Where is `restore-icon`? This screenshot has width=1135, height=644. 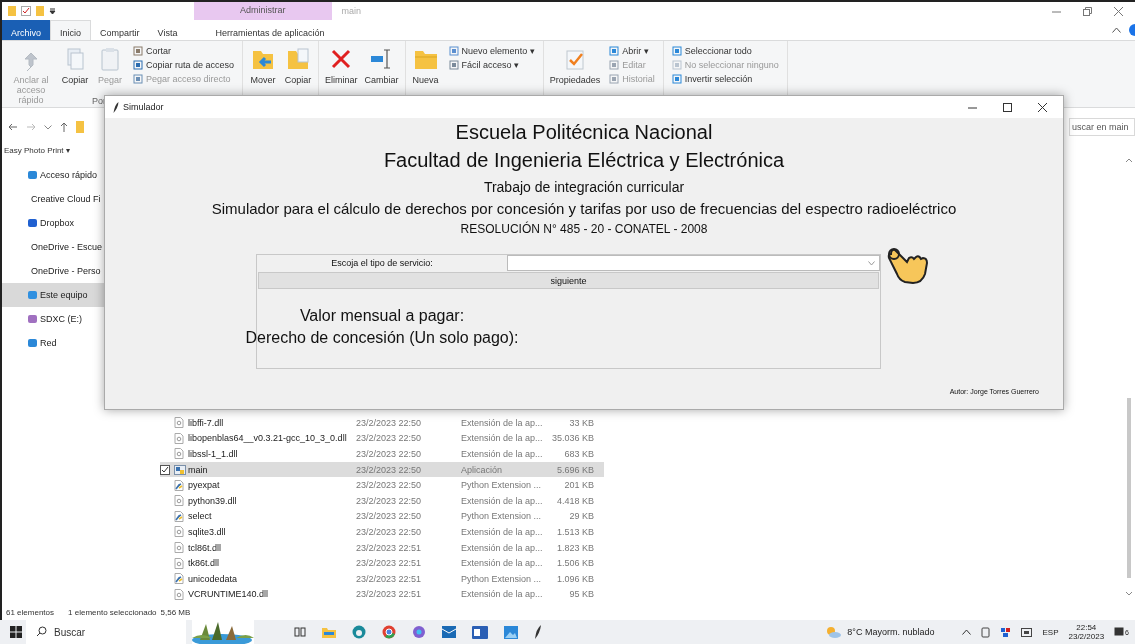
restore-icon is located at coordinates (1087, 11).